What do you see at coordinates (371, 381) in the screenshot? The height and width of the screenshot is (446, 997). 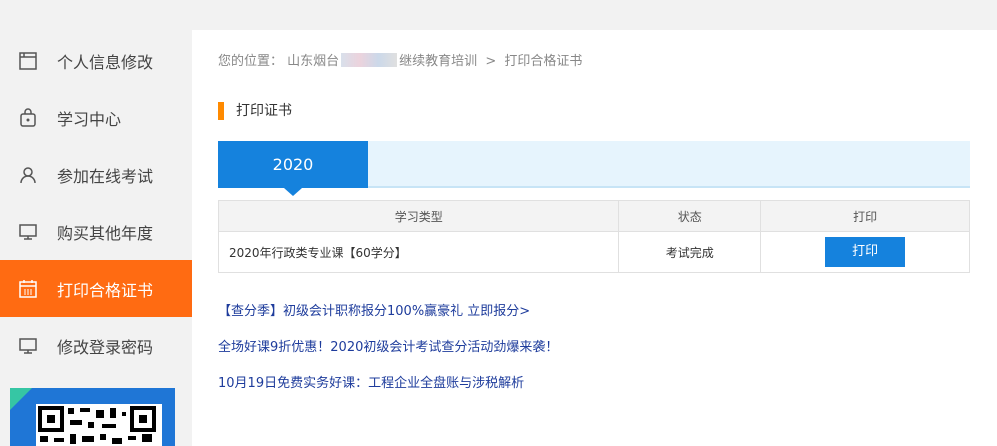 I see `promo-link-3: 10月19日免费实务好课：工程企业全盘账与涉税解析` at bounding box center [371, 381].